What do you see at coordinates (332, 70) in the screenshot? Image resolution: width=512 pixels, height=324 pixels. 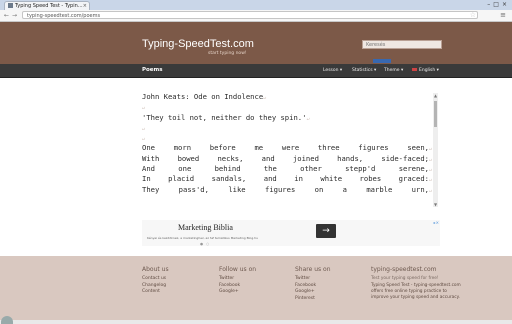 I see `menu-lesson: Lesson ▾` at bounding box center [332, 70].